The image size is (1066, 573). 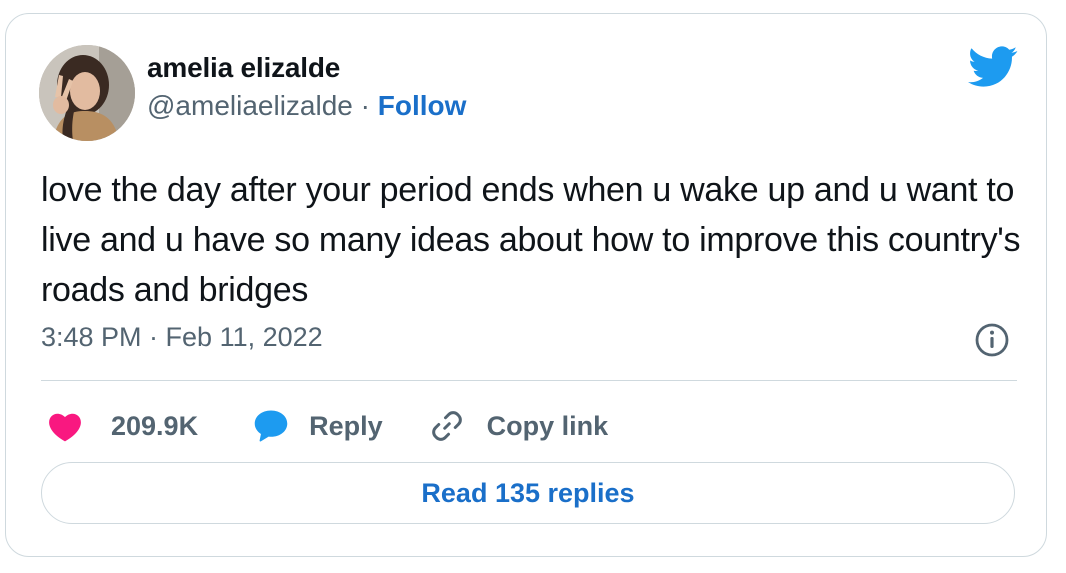 What do you see at coordinates (271, 426) in the screenshot?
I see `speech-bubble-icon` at bounding box center [271, 426].